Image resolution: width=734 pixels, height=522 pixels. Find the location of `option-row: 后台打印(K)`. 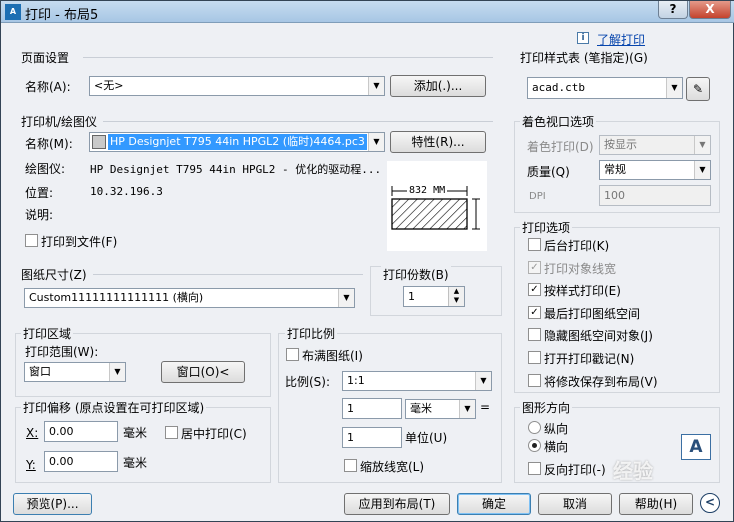

option-row: 后台打印(K) is located at coordinates (622, 245).